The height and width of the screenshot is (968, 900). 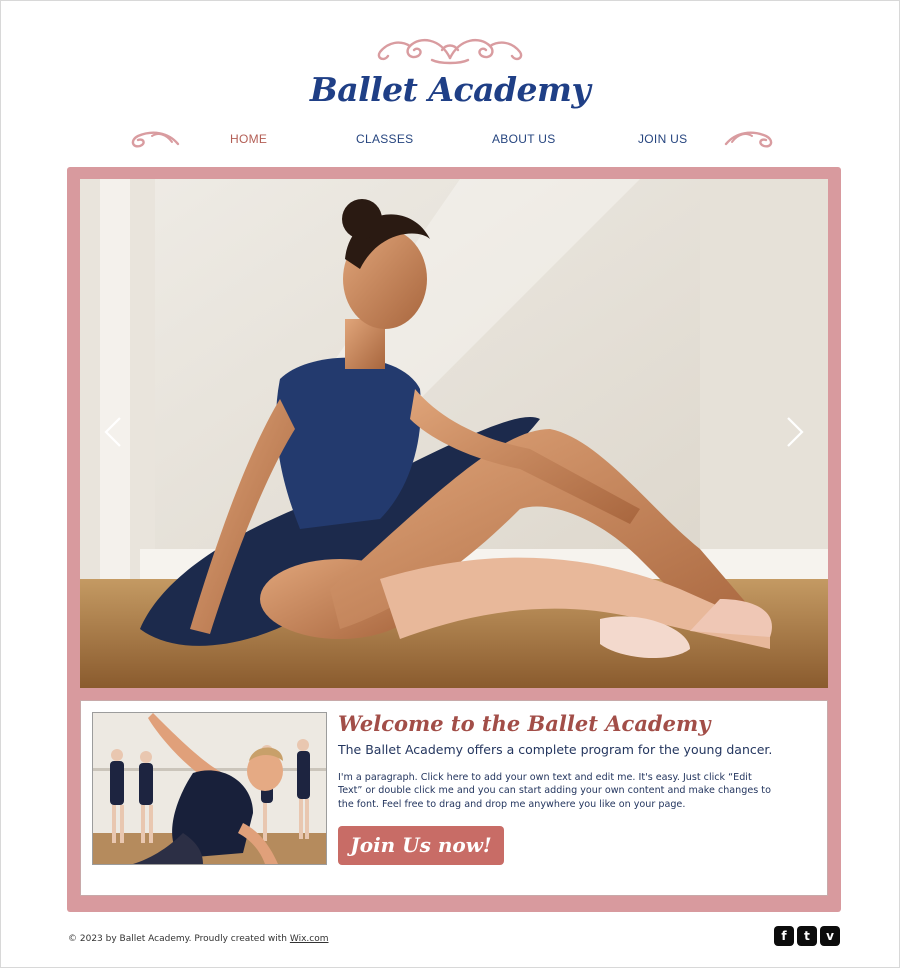 What do you see at coordinates (524, 723) in the screenshot?
I see `welcome-title: Welcome to the Ballet Academy` at bounding box center [524, 723].